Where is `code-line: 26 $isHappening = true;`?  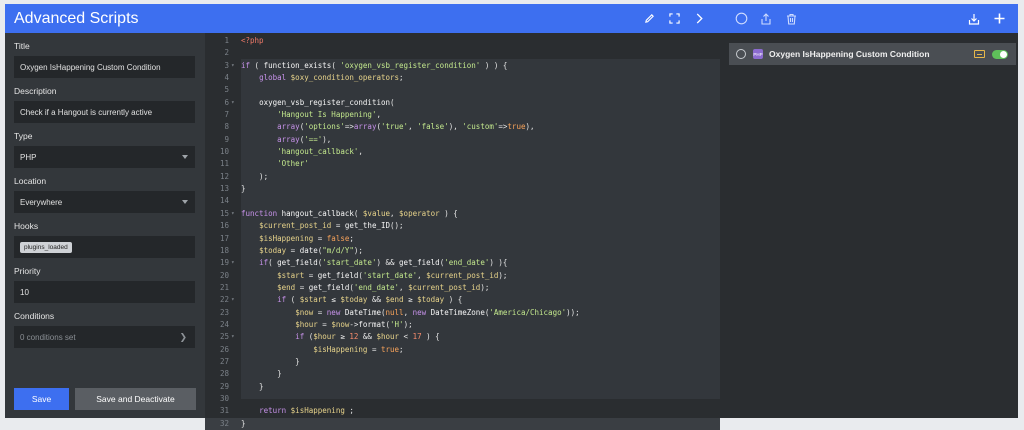 code-line: 26 $isHappening = true; is located at coordinates (462, 350).